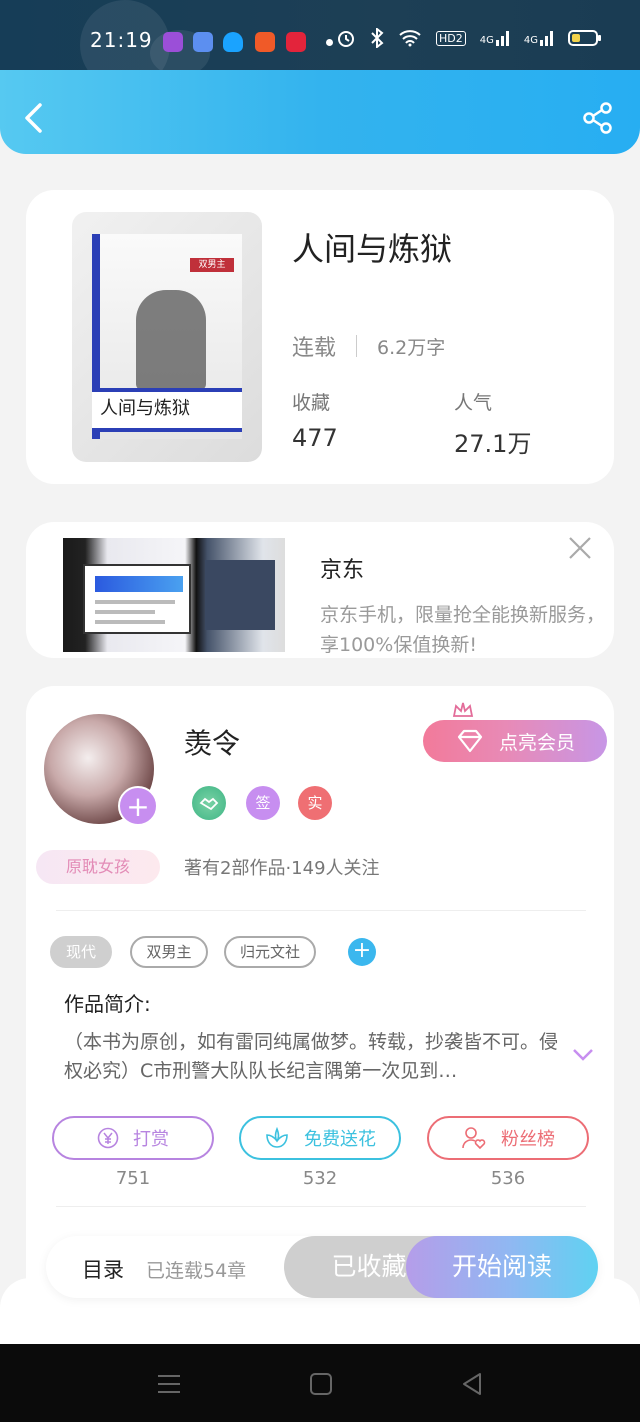 This screenshot has height=1422, width=640. Describe the element at coordinates (377, 38) in the screenshot. I see `bluetooth-icon` at that location.